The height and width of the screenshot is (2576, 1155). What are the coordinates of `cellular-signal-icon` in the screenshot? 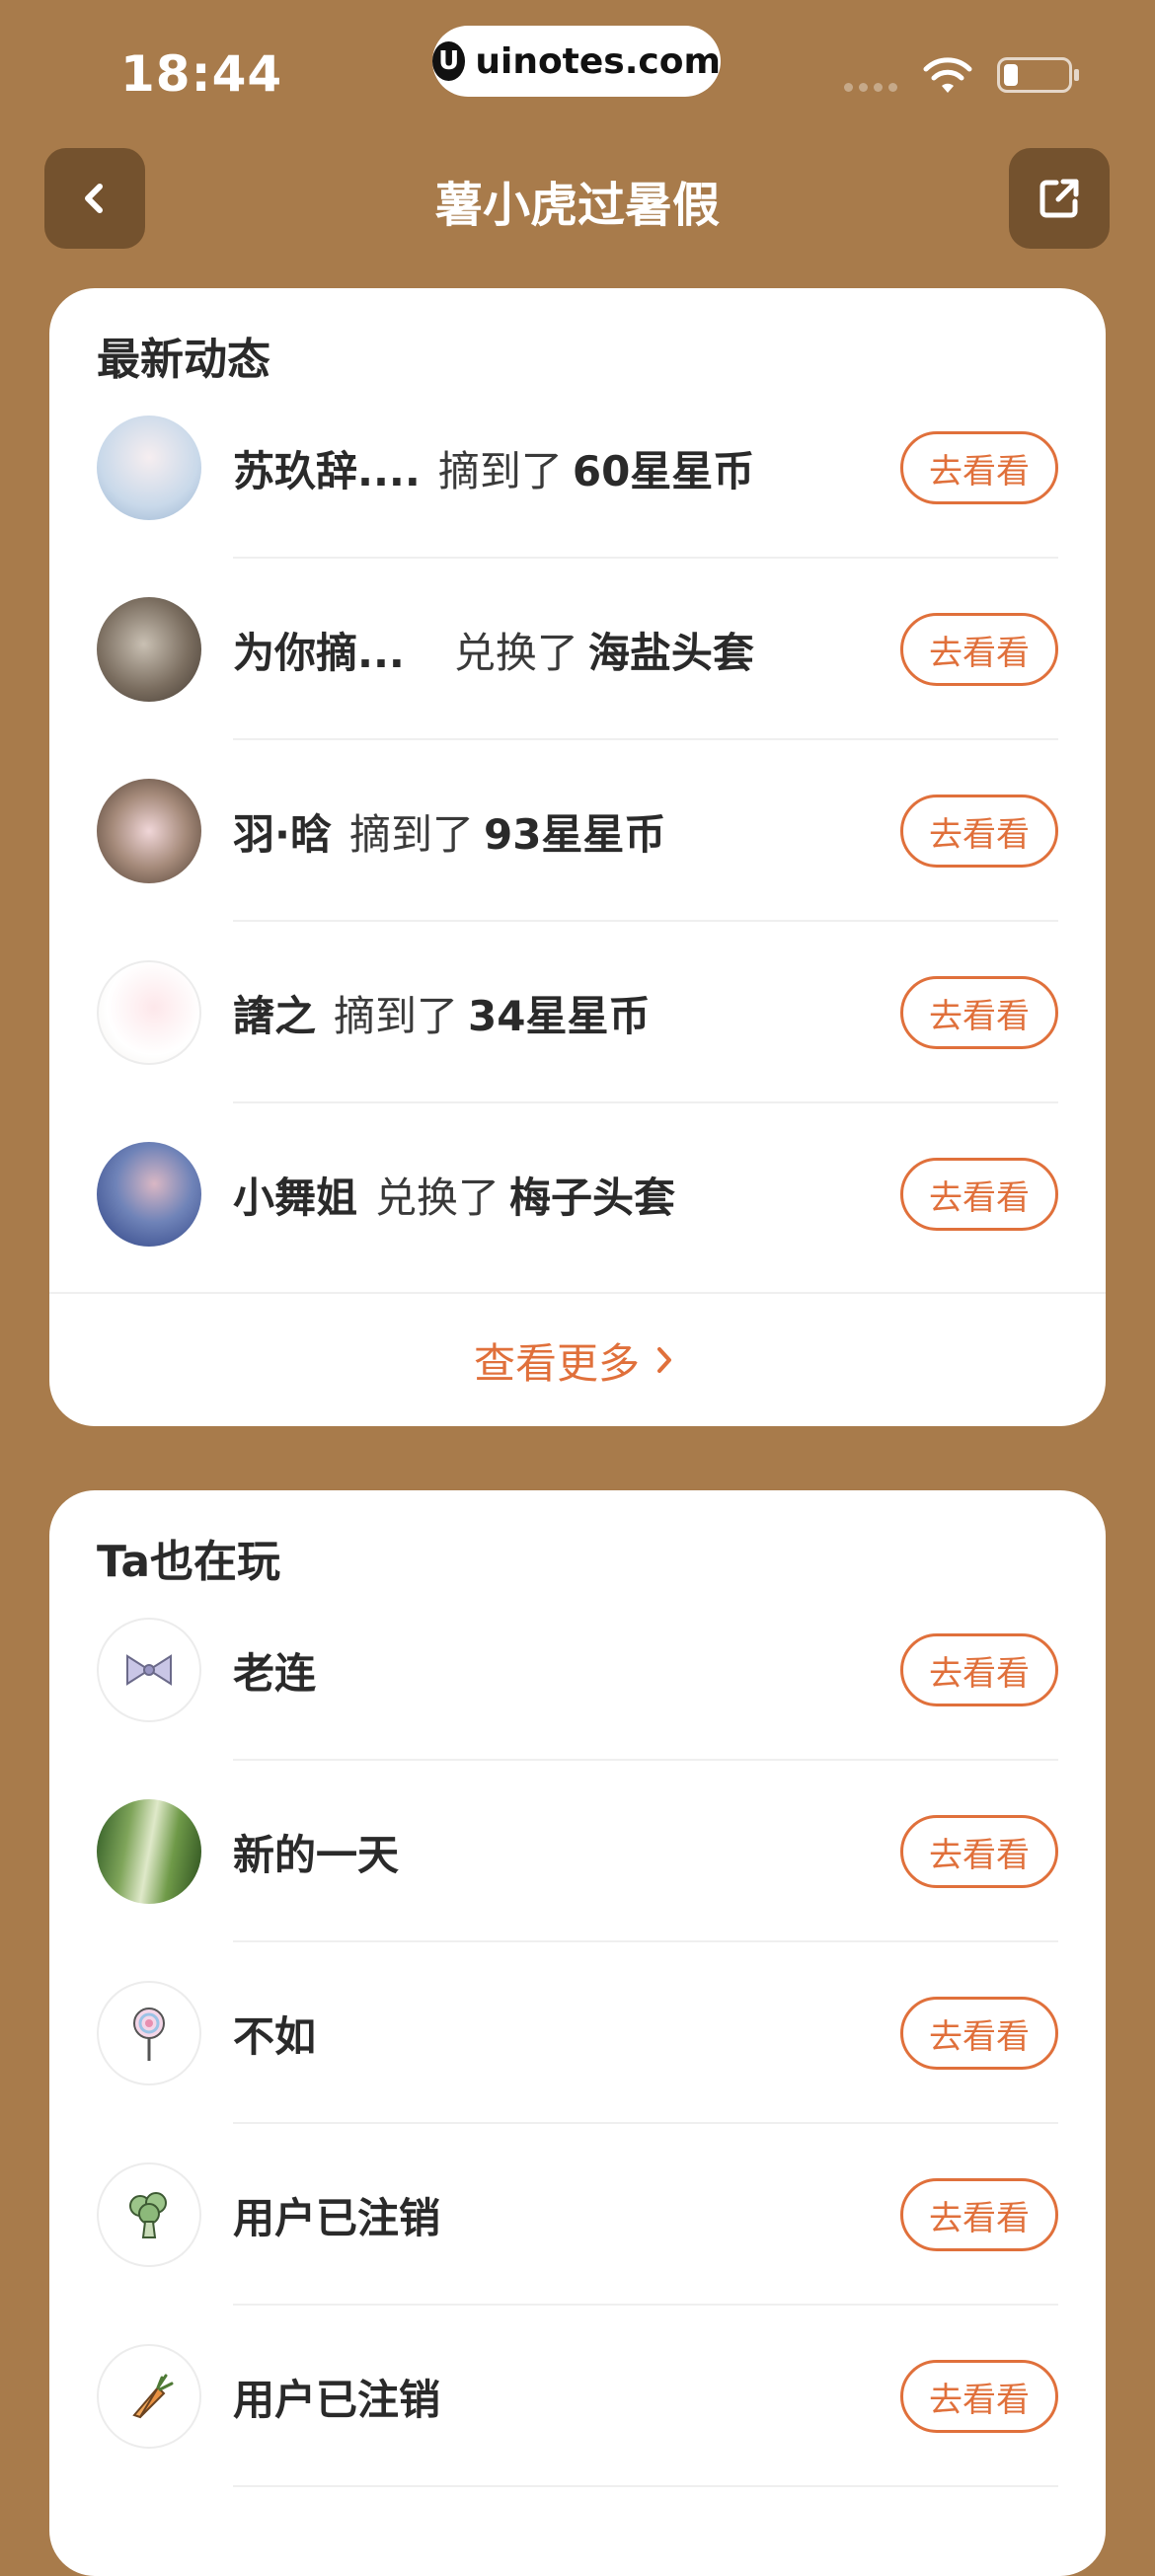 It's located at (870, 87).